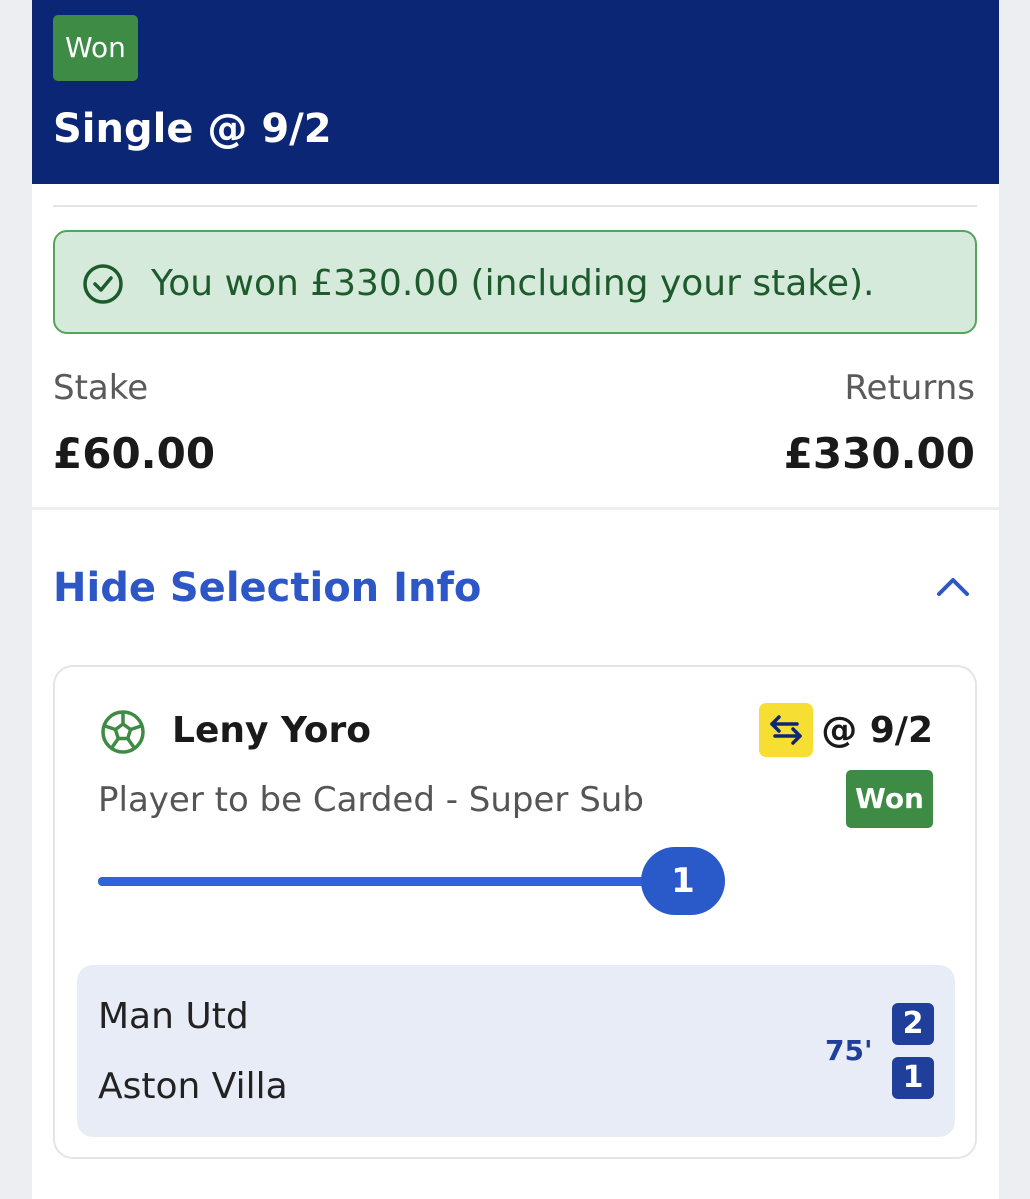 This screenshot has width=1030, height=1199. What do you see at coordinates (889, 799) in the screenshot?
I see `selection-status-badge: Won` at bounding box center [889, 799].